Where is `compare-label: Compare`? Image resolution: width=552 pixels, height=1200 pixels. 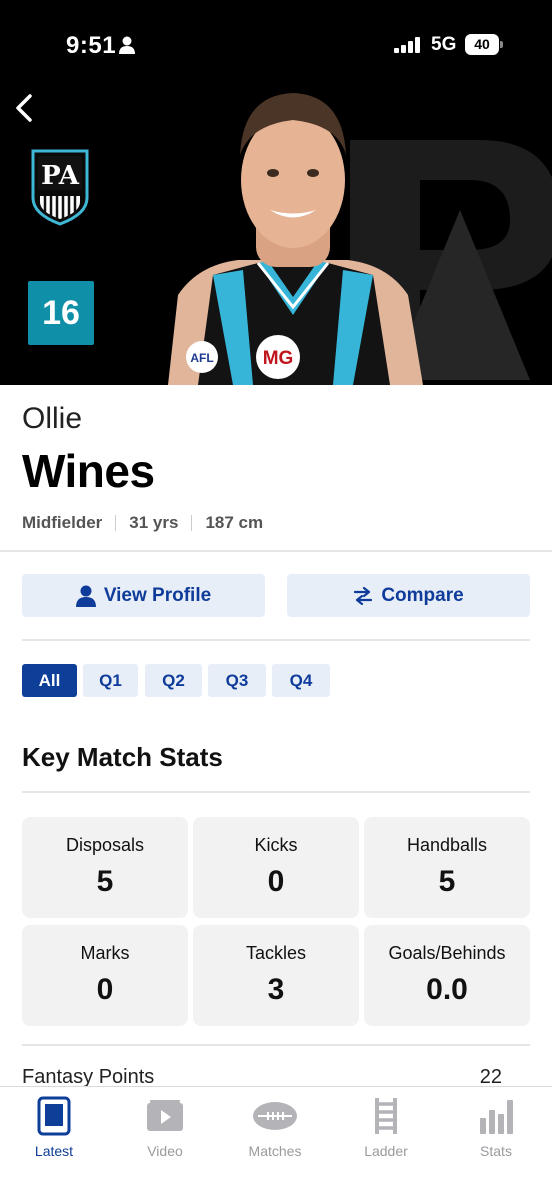 compare-label: Compare is located at coordinates (422, 595).